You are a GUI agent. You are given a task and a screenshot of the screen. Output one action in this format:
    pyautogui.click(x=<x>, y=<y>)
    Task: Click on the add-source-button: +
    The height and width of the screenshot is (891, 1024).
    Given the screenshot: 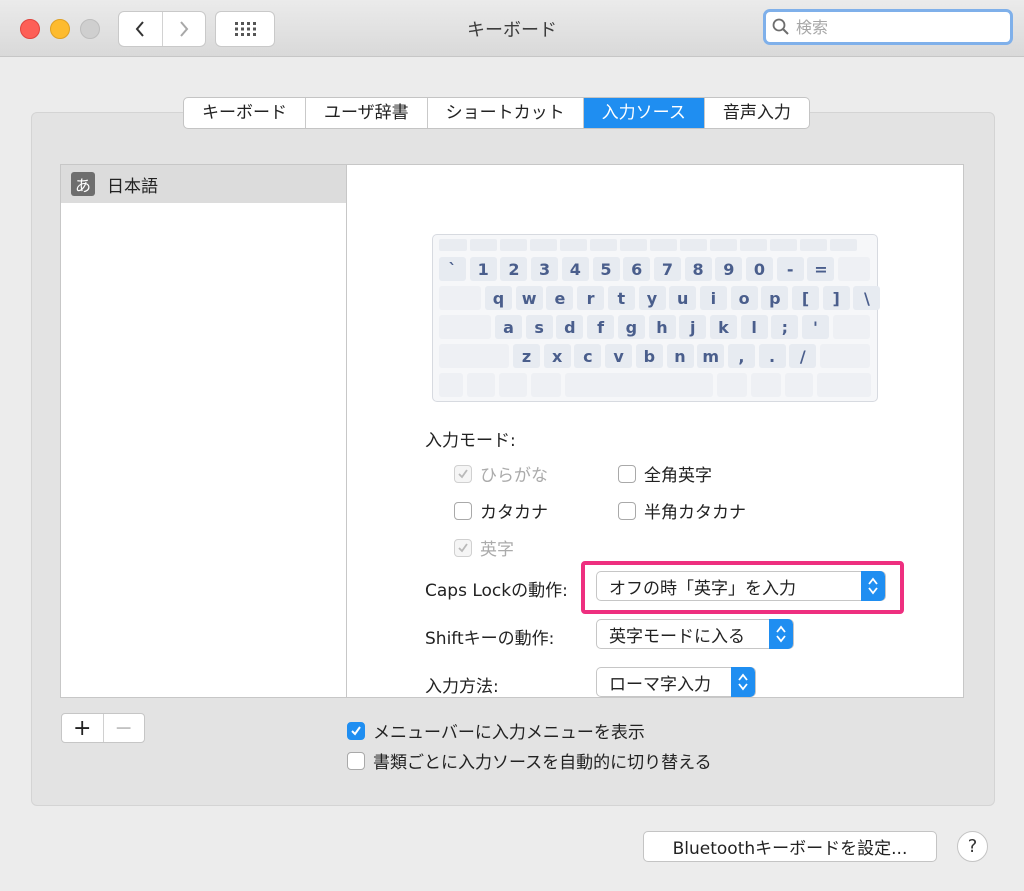 What is the action you would take?
    pyautogui.click(x=82, y=728)
    